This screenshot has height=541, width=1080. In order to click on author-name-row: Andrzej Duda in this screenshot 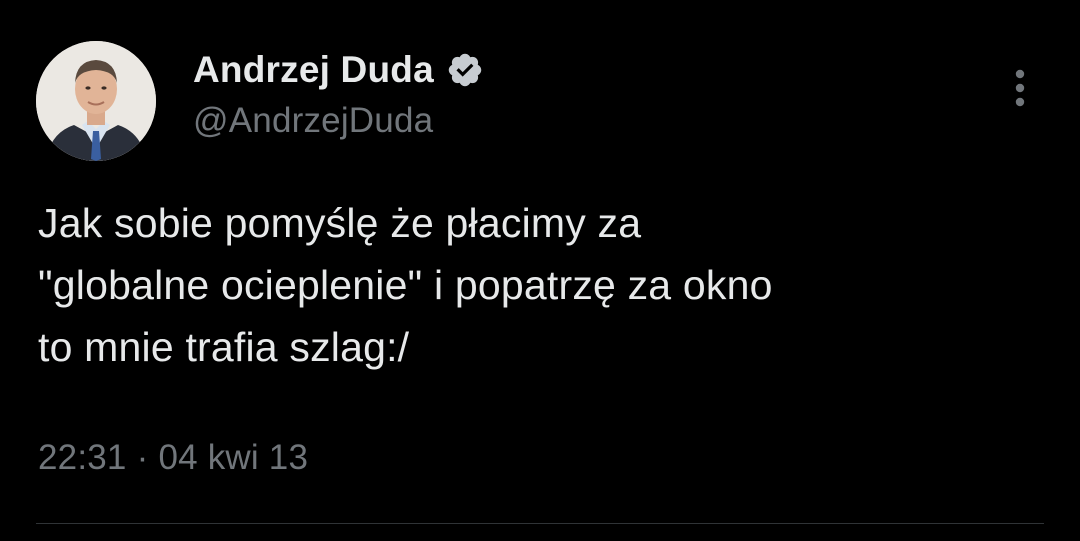, I will do `click(338, 70)`.